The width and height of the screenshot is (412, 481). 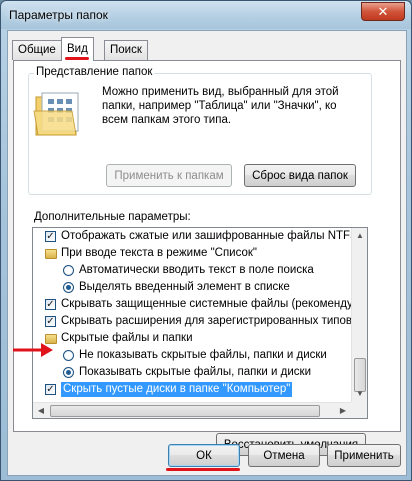 What do you see at coordinates (94, 72) in the screenshot?
I see `folder-views-label: Представление папок` at bounding box center [94, 72].